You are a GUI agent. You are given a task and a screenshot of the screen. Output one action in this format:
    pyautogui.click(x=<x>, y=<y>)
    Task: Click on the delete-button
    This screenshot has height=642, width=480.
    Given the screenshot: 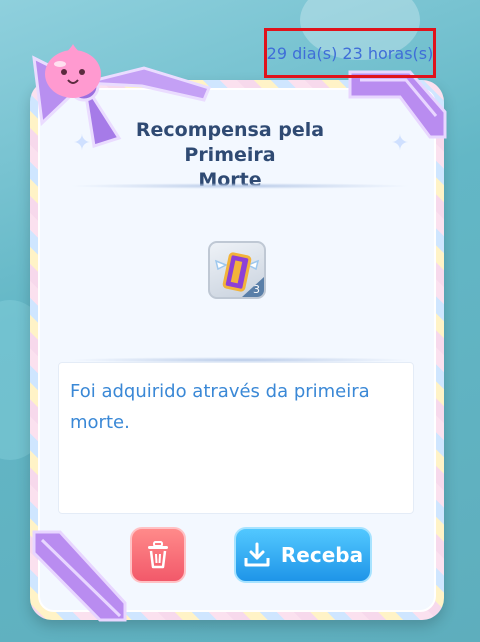 What is the action you would take?
    pyautogui.click(x=158, y=555)
    